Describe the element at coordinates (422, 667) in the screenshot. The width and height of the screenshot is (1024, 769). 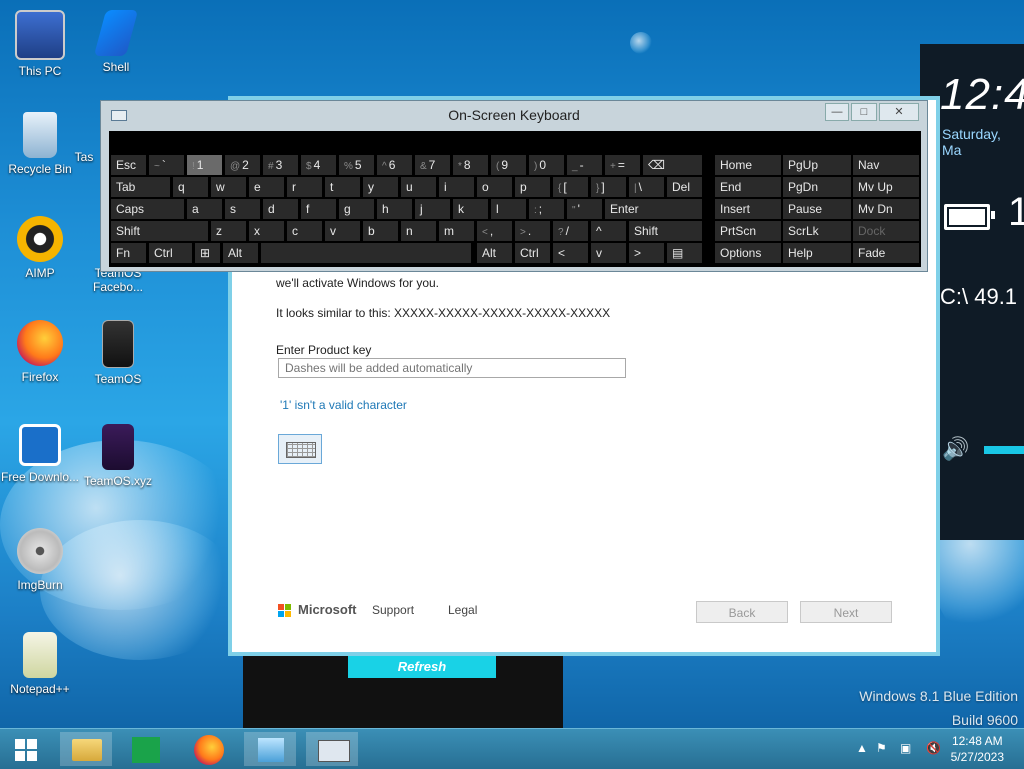
I see `refresh-button: Refresh` at that location.